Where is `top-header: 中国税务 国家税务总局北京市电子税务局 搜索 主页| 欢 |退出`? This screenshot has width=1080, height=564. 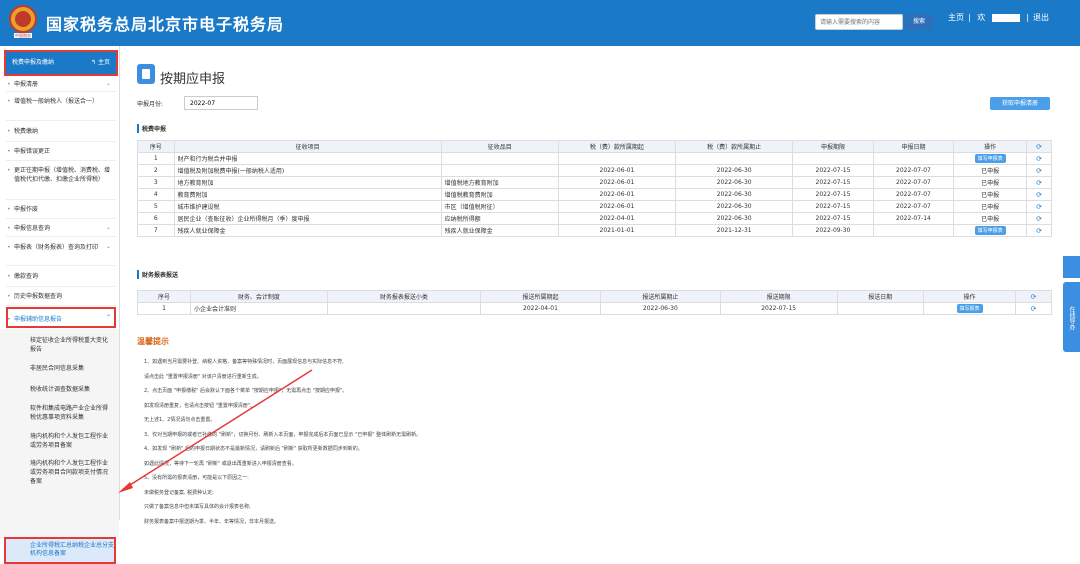
top-header: 中国税务 国家税务总局北京市电子税务局 搜索 主页| 欢 |退出 is located at coordinates (540, 23).